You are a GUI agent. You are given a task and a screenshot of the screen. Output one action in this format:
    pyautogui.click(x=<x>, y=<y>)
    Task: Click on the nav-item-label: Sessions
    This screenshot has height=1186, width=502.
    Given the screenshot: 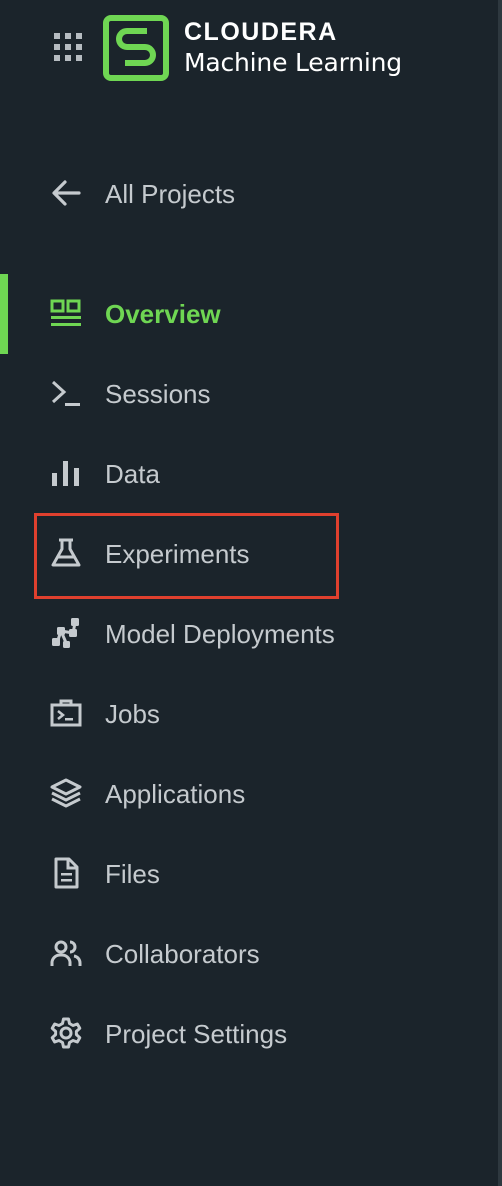 What is the action you would take?
    pyautogui.click(x=158, y=394)
    